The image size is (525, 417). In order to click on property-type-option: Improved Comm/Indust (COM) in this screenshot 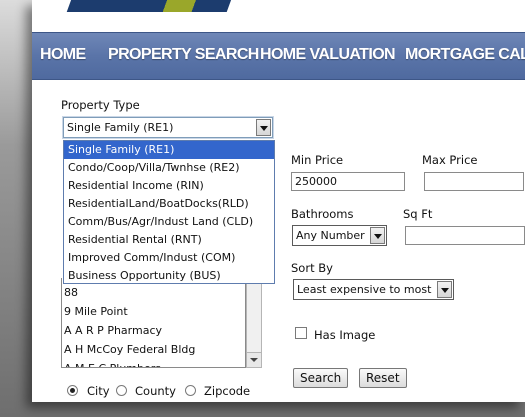, I will do `click(169, 258)`.